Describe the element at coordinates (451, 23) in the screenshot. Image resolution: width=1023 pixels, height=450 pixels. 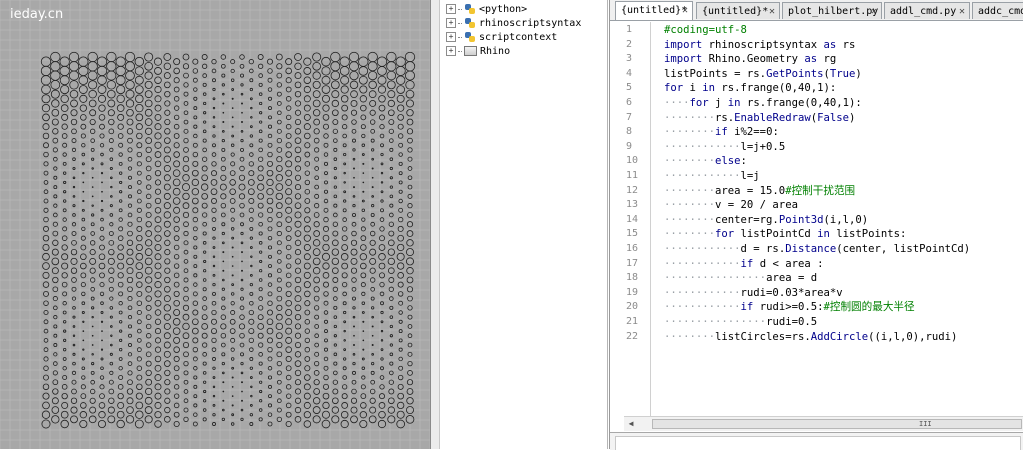
I see `expand-icon: +` at that location.